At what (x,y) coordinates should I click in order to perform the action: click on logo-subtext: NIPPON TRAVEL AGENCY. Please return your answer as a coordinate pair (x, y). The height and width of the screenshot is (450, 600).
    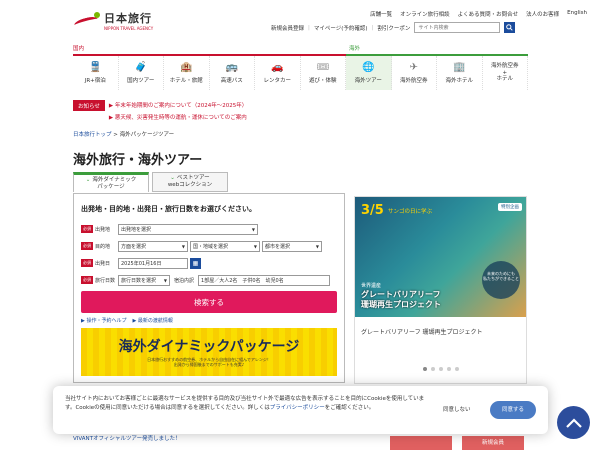
    Looking at the image, I should click on (129, 28).